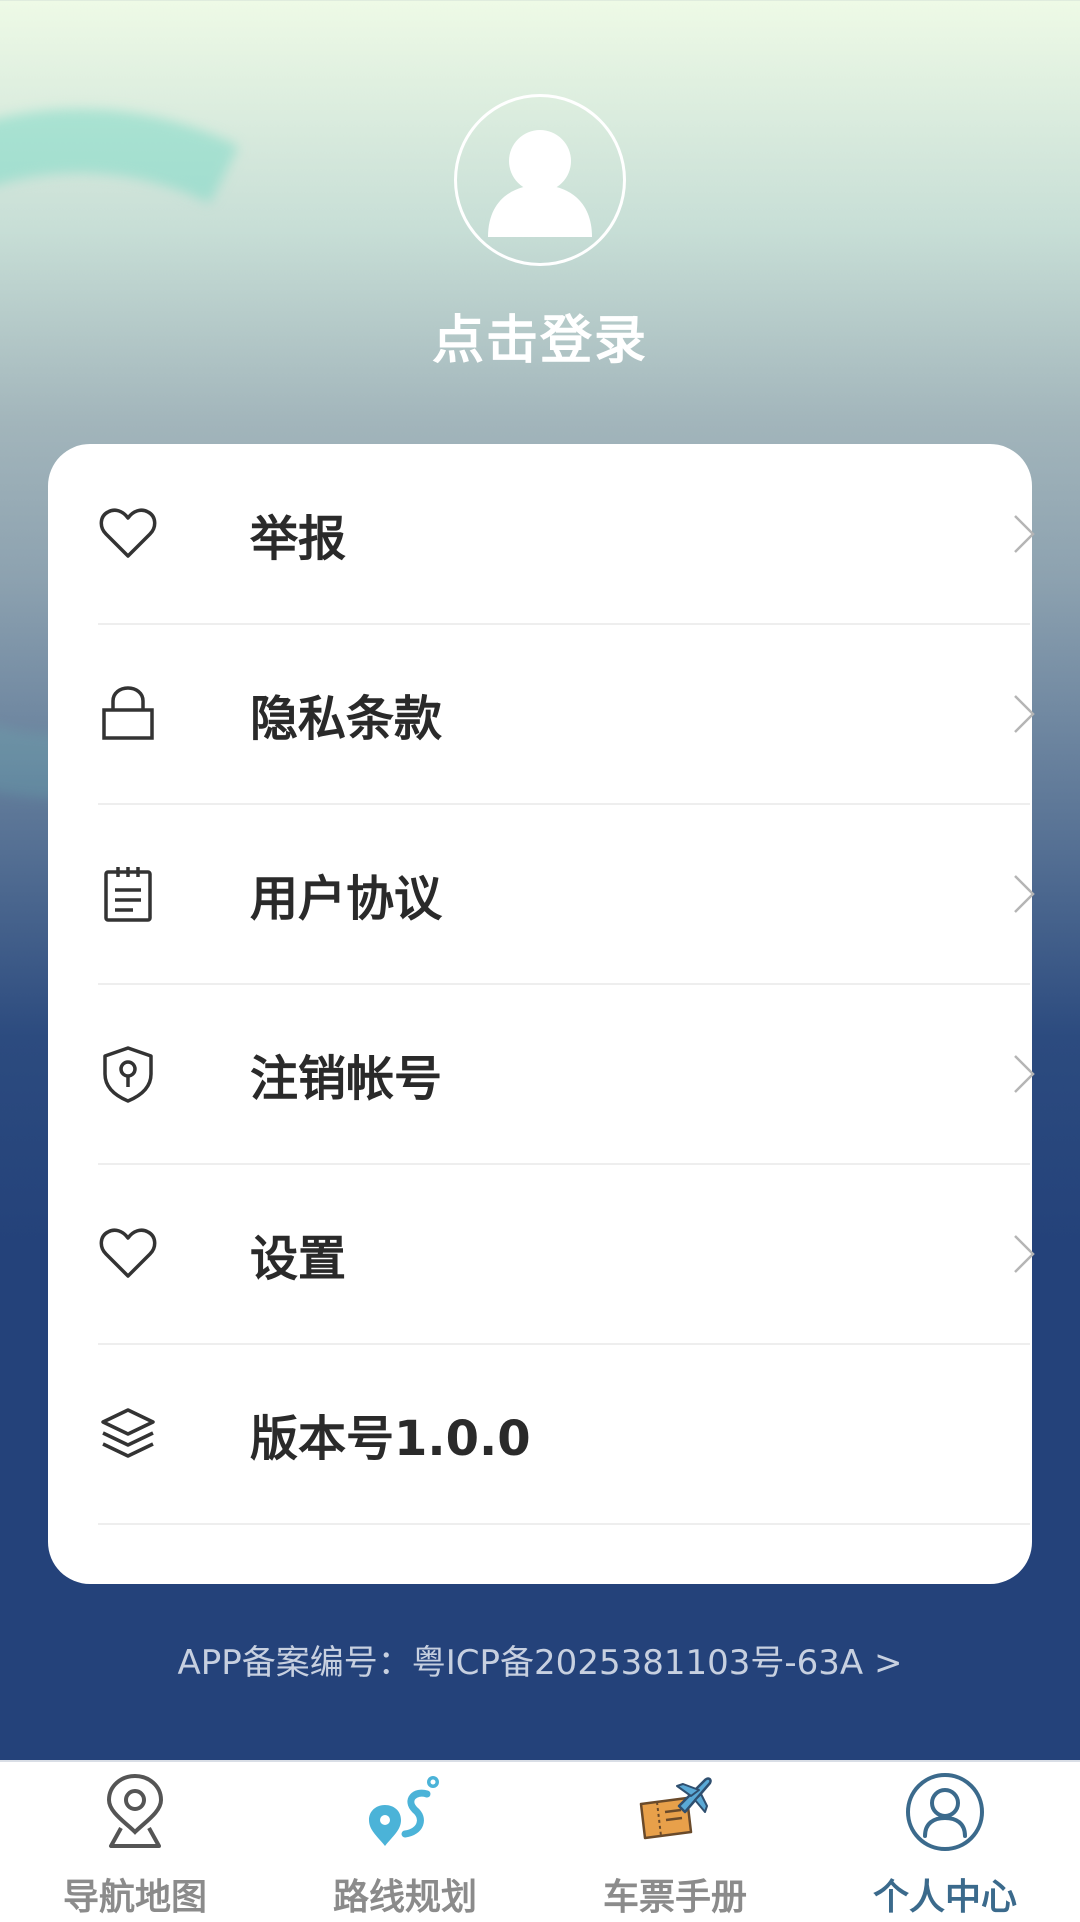 The width and height of the screenshot is (1080, 1922). I want to click on tab-label: 车票手册, so click(674, 1897).